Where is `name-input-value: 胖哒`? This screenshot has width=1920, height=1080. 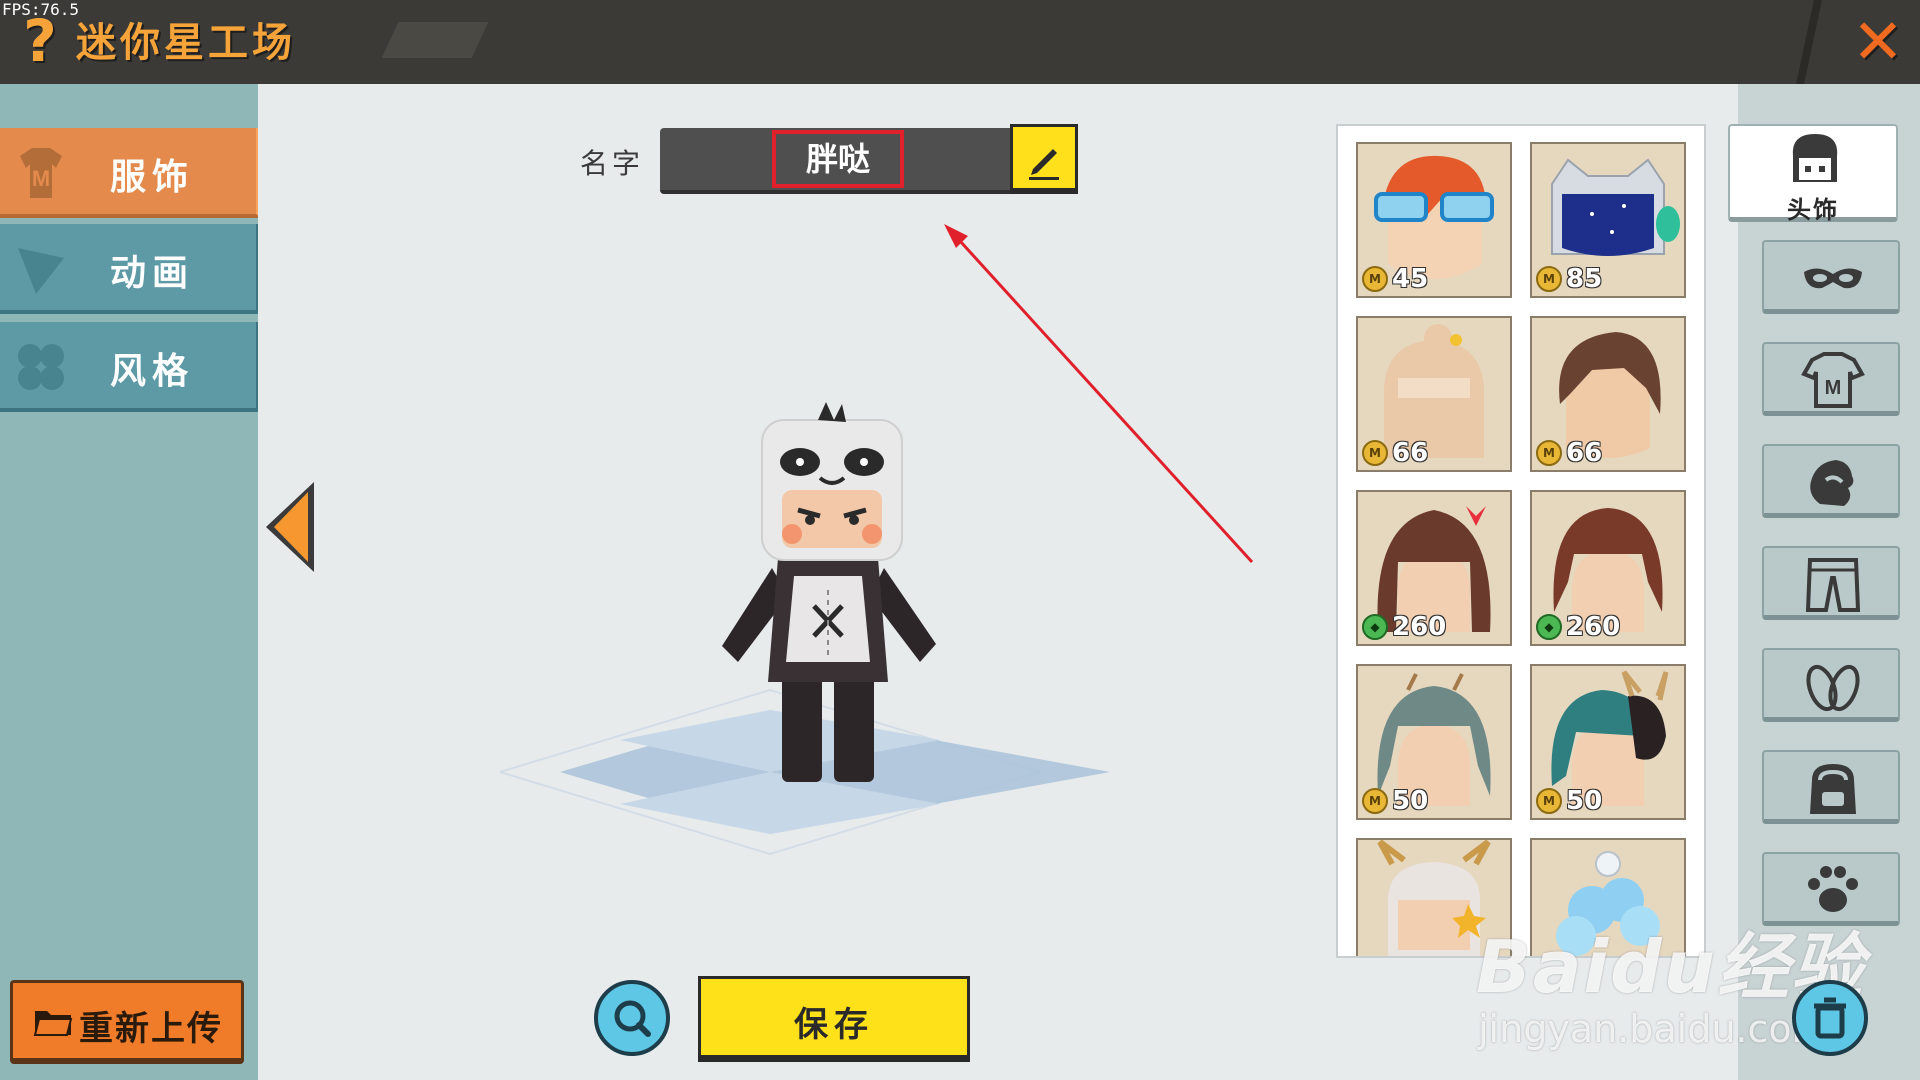 name-input-value: 胖哒 is located at coordinates (838, 159).